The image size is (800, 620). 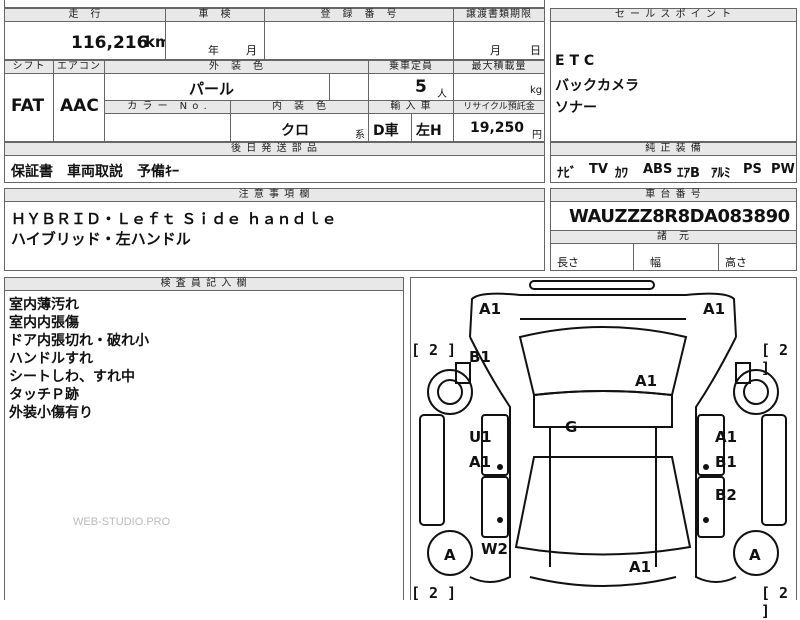 What do you see at coordinates (721, 173) in the screenshot?
I see `equipment-item-alloy: ｱﾙﾐ` at bounding box center [721, 173].